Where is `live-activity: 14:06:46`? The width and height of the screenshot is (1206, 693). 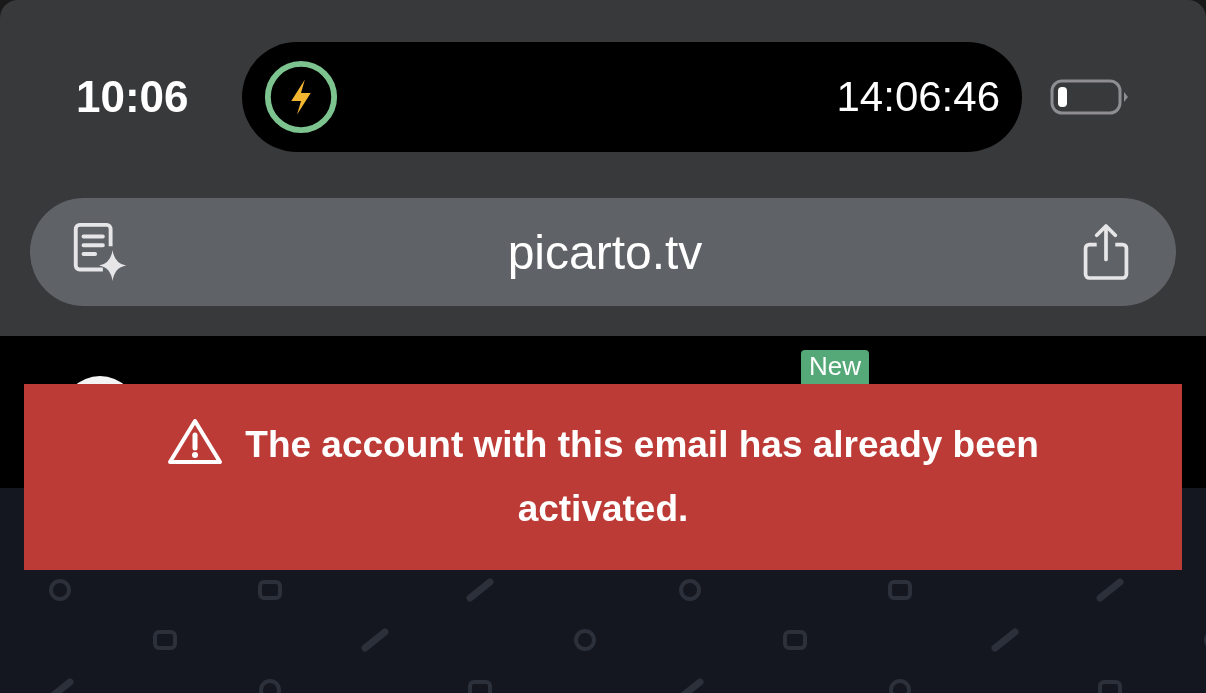
live-activity: 14:06:46 is located at coordinates (632, 97).